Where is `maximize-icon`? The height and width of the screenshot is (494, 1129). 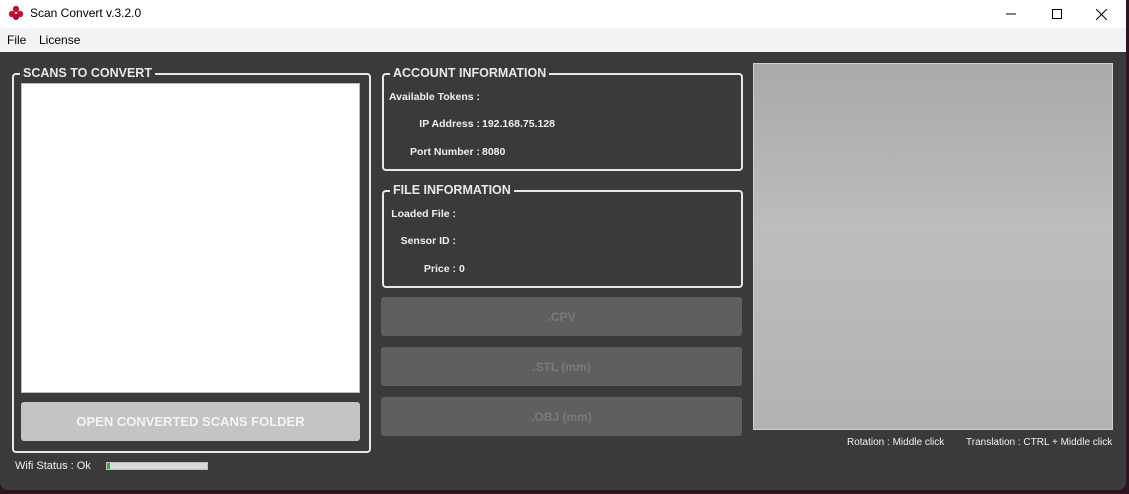
maximize-icon is located at coordinates (1057, 14).